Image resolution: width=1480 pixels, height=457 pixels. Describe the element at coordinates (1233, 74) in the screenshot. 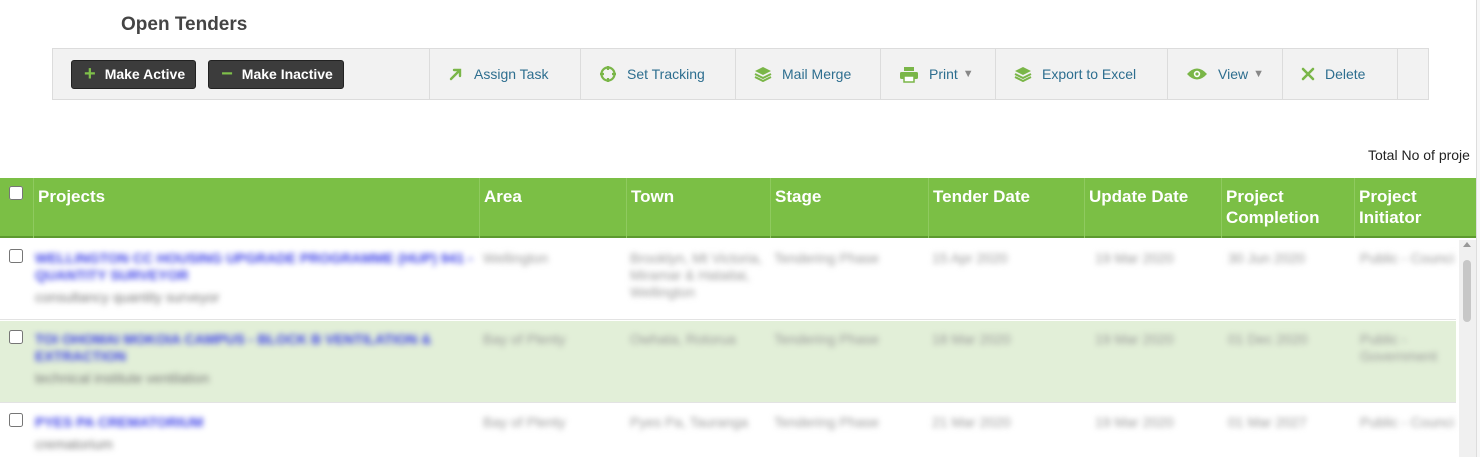

I see `view-label: View` at that location.